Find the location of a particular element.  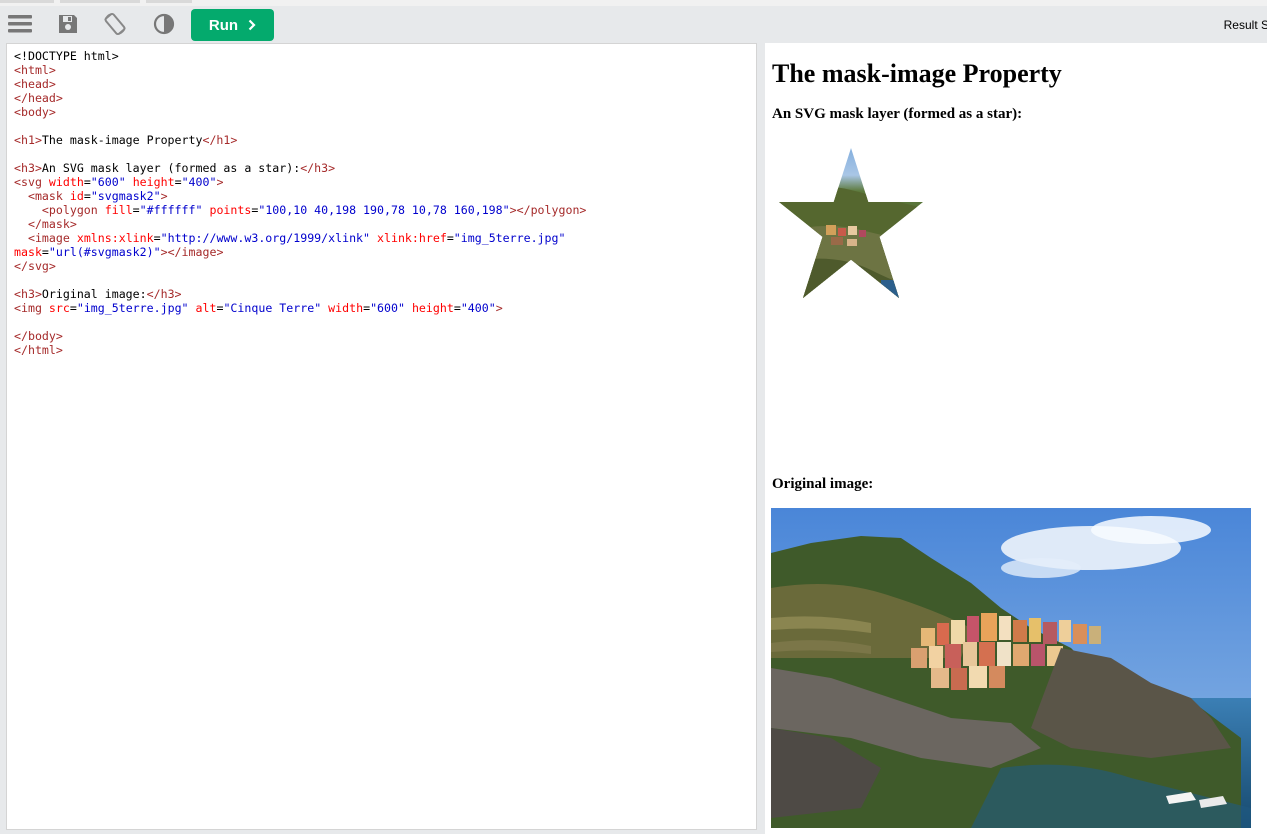

code-token: </head> is located at coordinates (38, 98).